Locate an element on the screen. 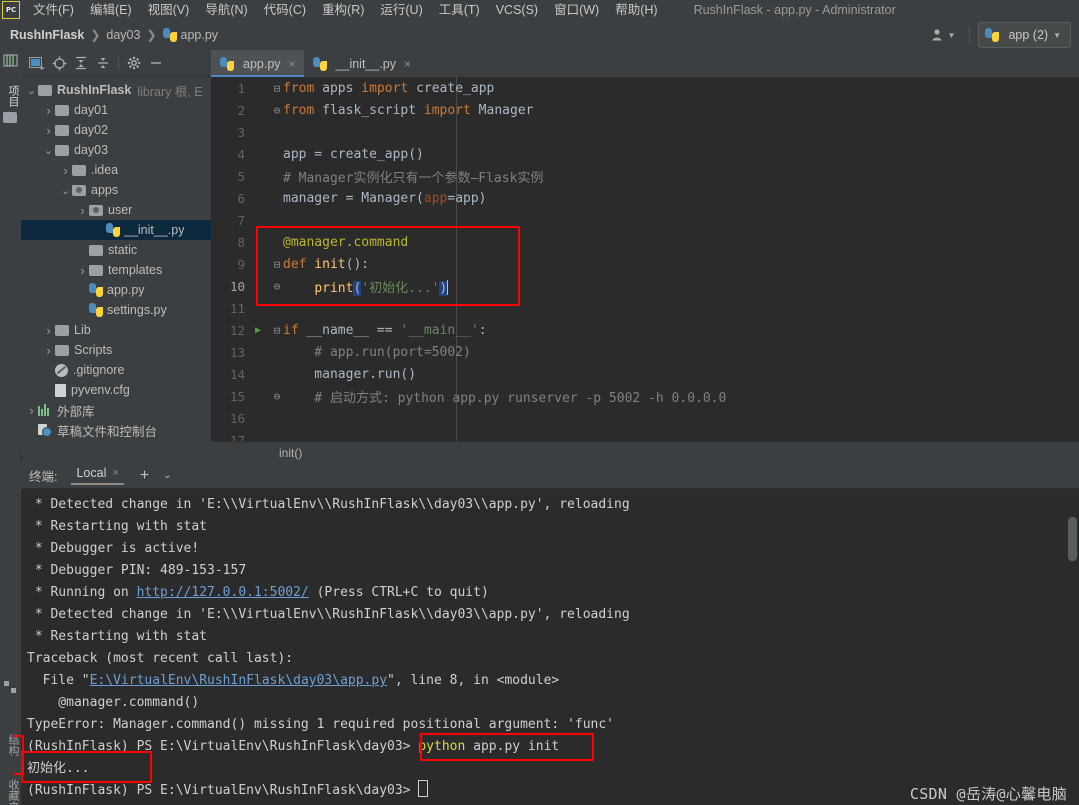 This screenshot has width=1079, height=805. tree-node-settings.py: settings.py is located at coordinates (116, 310).